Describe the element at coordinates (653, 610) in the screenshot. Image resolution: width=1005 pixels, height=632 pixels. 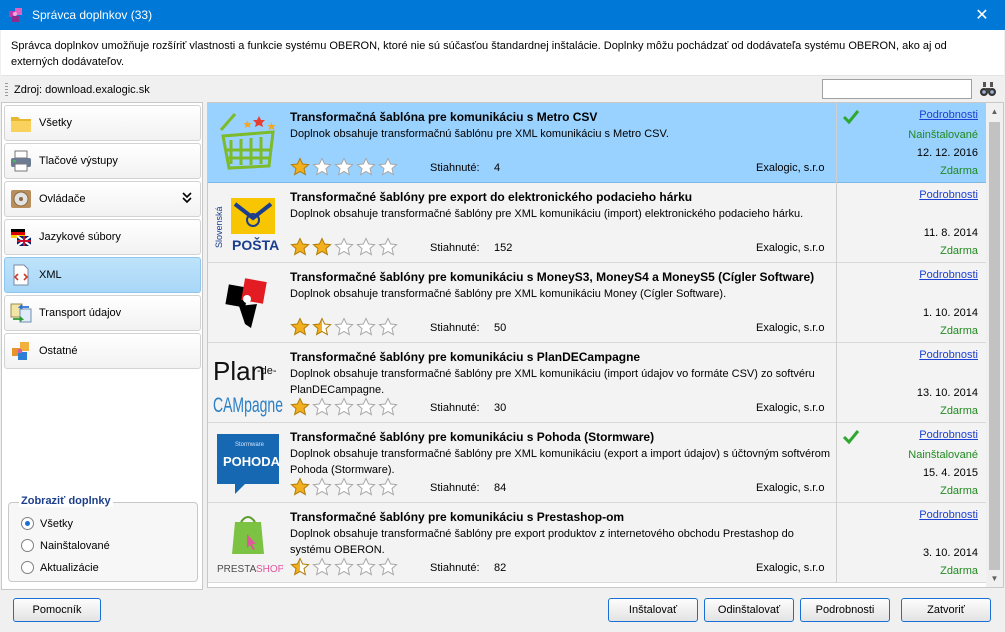
I see `install-button: Inštalovať` at that location.